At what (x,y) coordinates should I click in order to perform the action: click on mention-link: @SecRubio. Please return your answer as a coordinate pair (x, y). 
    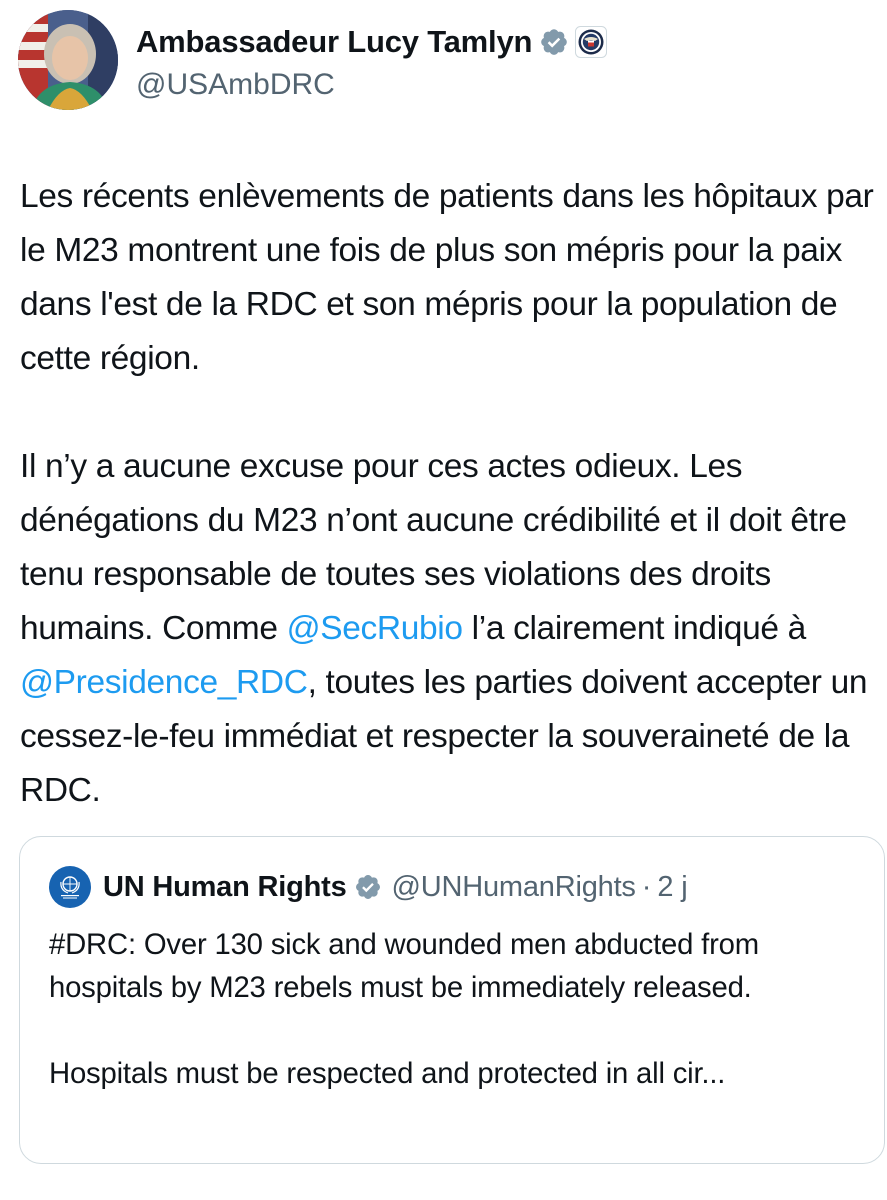
    Looking at the image, I should click on (375, 628).